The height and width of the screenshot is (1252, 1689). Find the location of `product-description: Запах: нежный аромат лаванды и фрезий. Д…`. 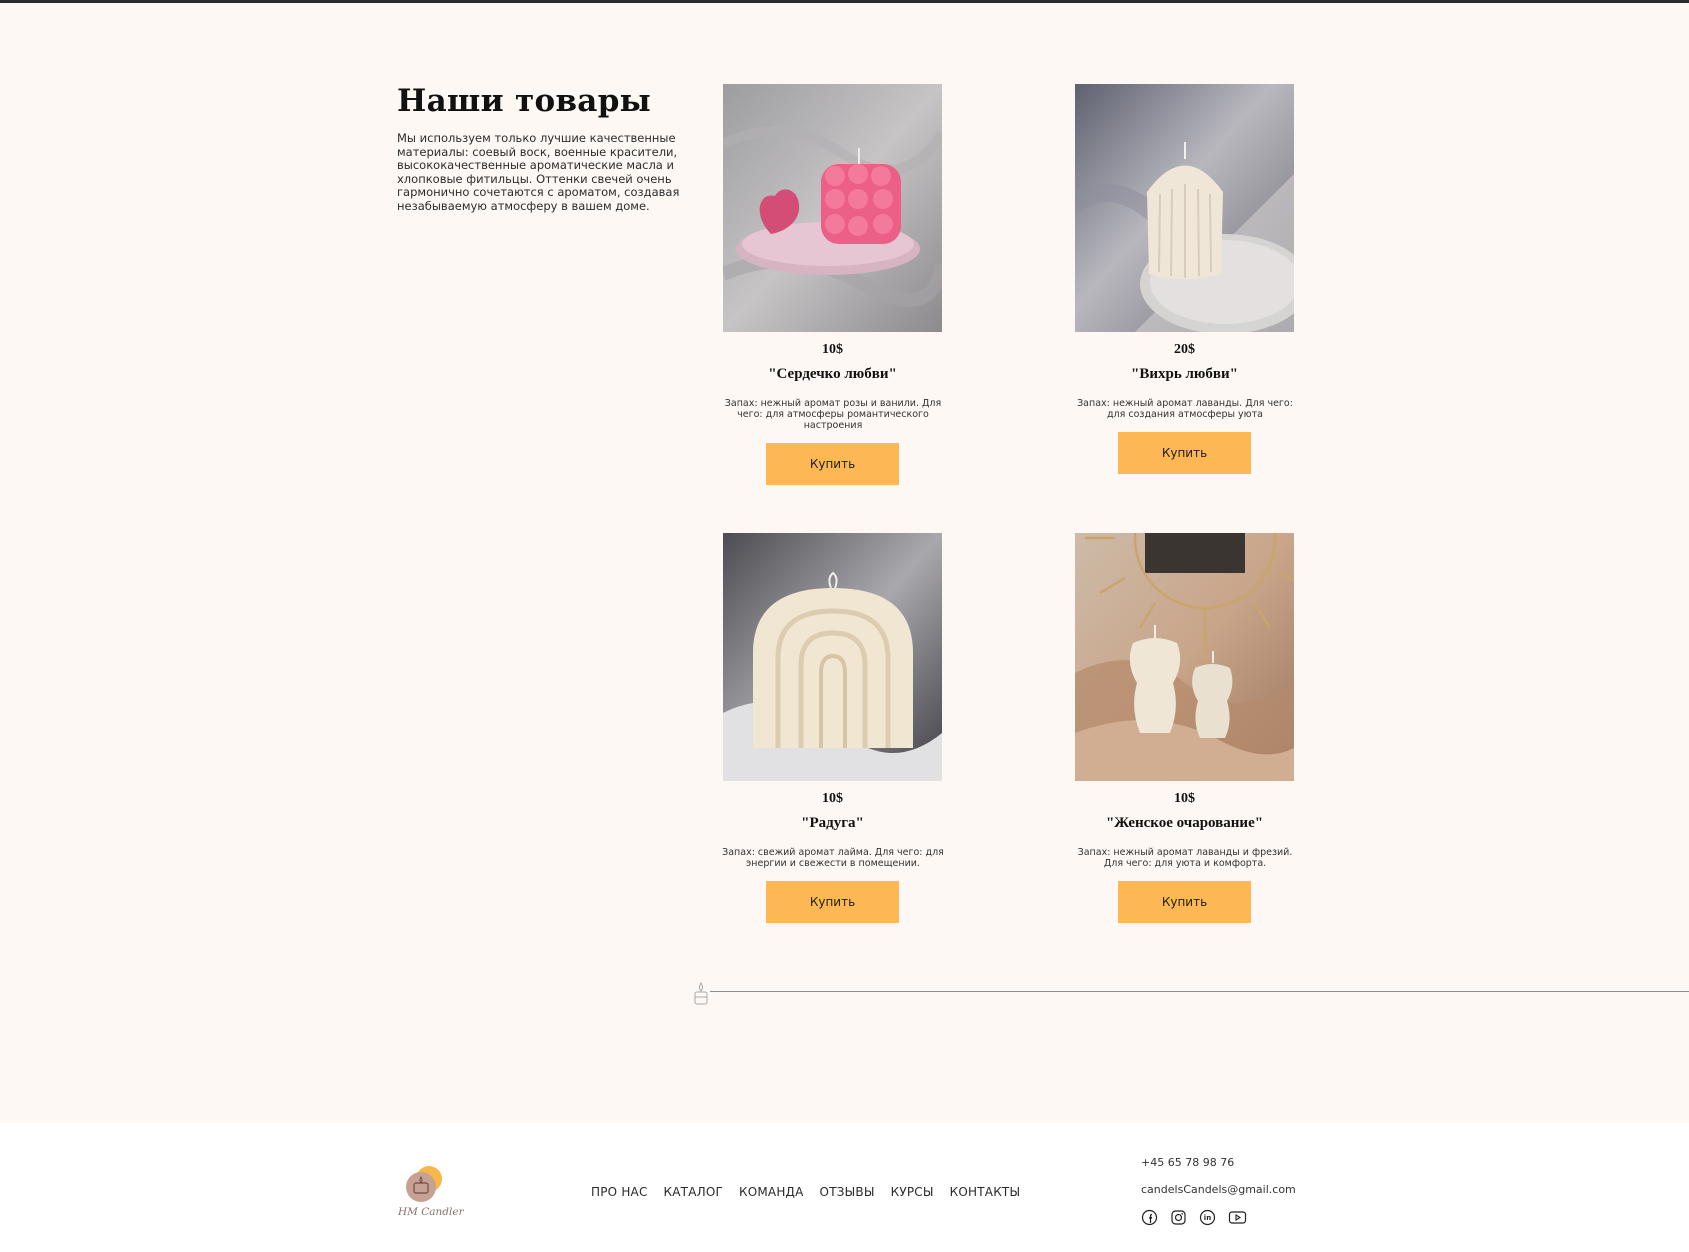

product-description: Запах: нежный аромат лаванды и фрезий. Д… is located at coordinates (1185, 858).